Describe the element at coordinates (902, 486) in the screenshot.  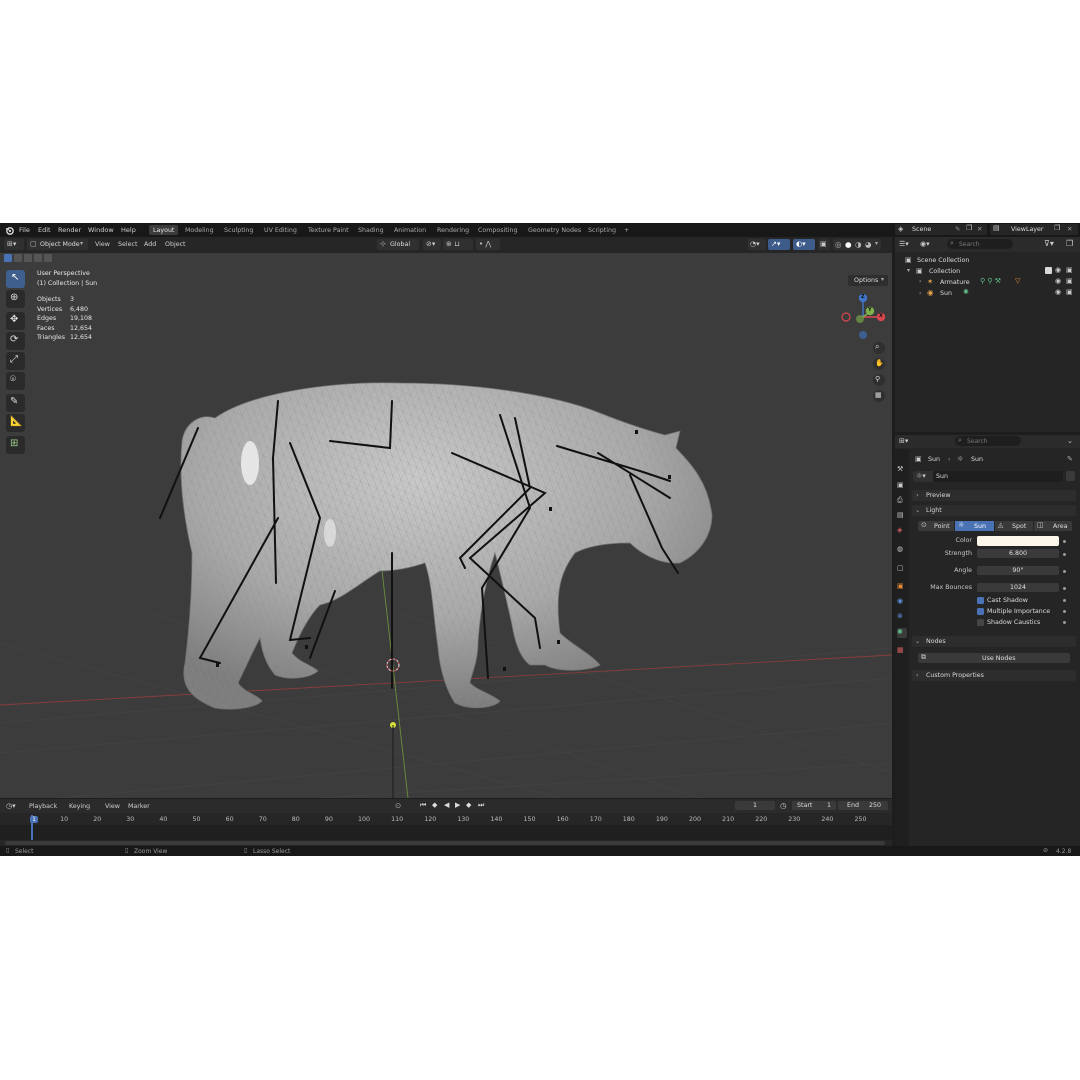
I see `render-tab-icon: ▣` at that location.